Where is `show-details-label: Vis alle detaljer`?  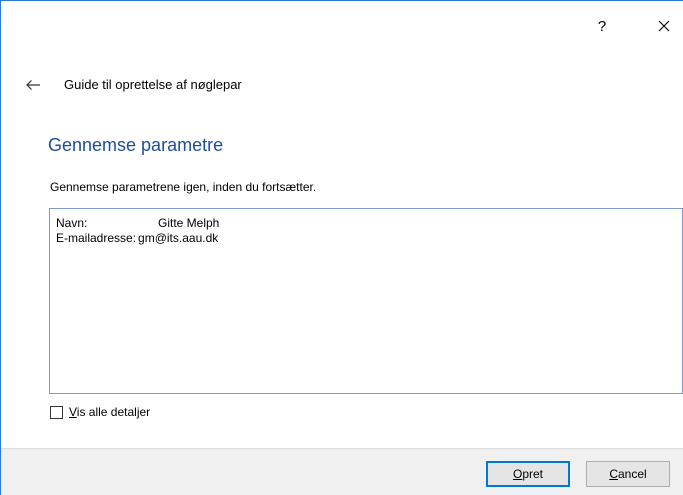
show-details-label: Vis alle detaljer is located at coordinates (109, 412).